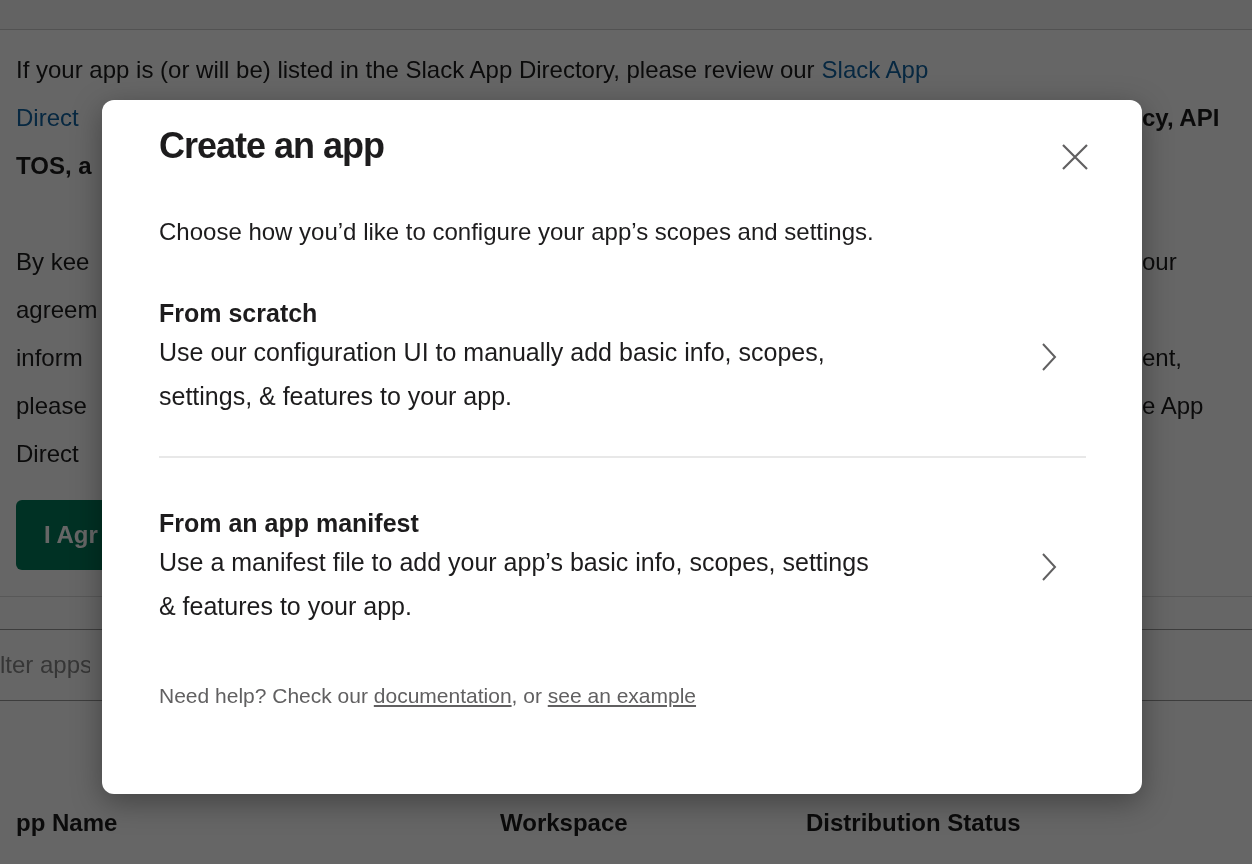 The height and width of the screenshot is (864, 1252). Describe the element at coordinates (54, 166) in the screenshot. I see `paragraph-text: TOS, a` at that location.